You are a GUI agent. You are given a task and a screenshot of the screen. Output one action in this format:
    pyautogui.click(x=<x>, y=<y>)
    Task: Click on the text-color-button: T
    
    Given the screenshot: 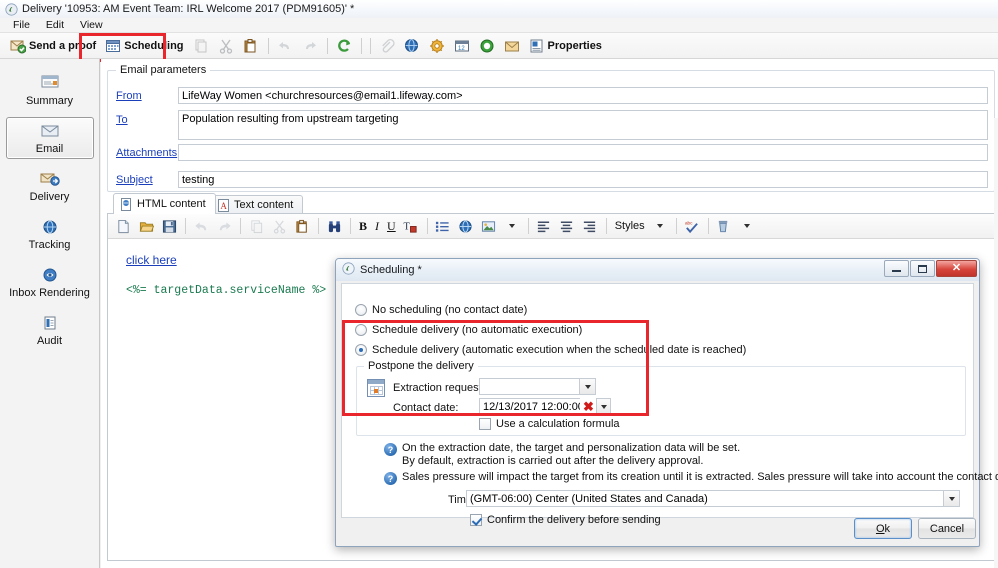 What is the action you would take?
    pyautogui.click(x=411, y=226)
    